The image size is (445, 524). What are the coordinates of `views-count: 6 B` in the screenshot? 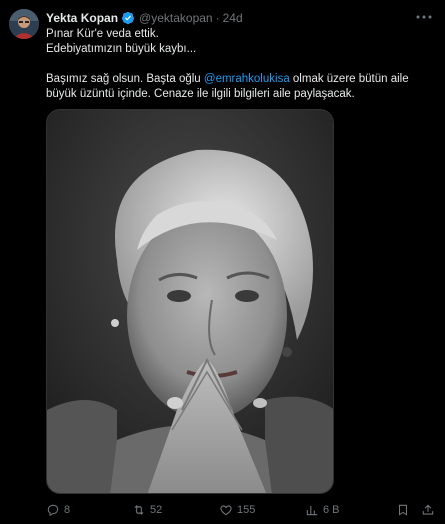 It's located at (331, 510).